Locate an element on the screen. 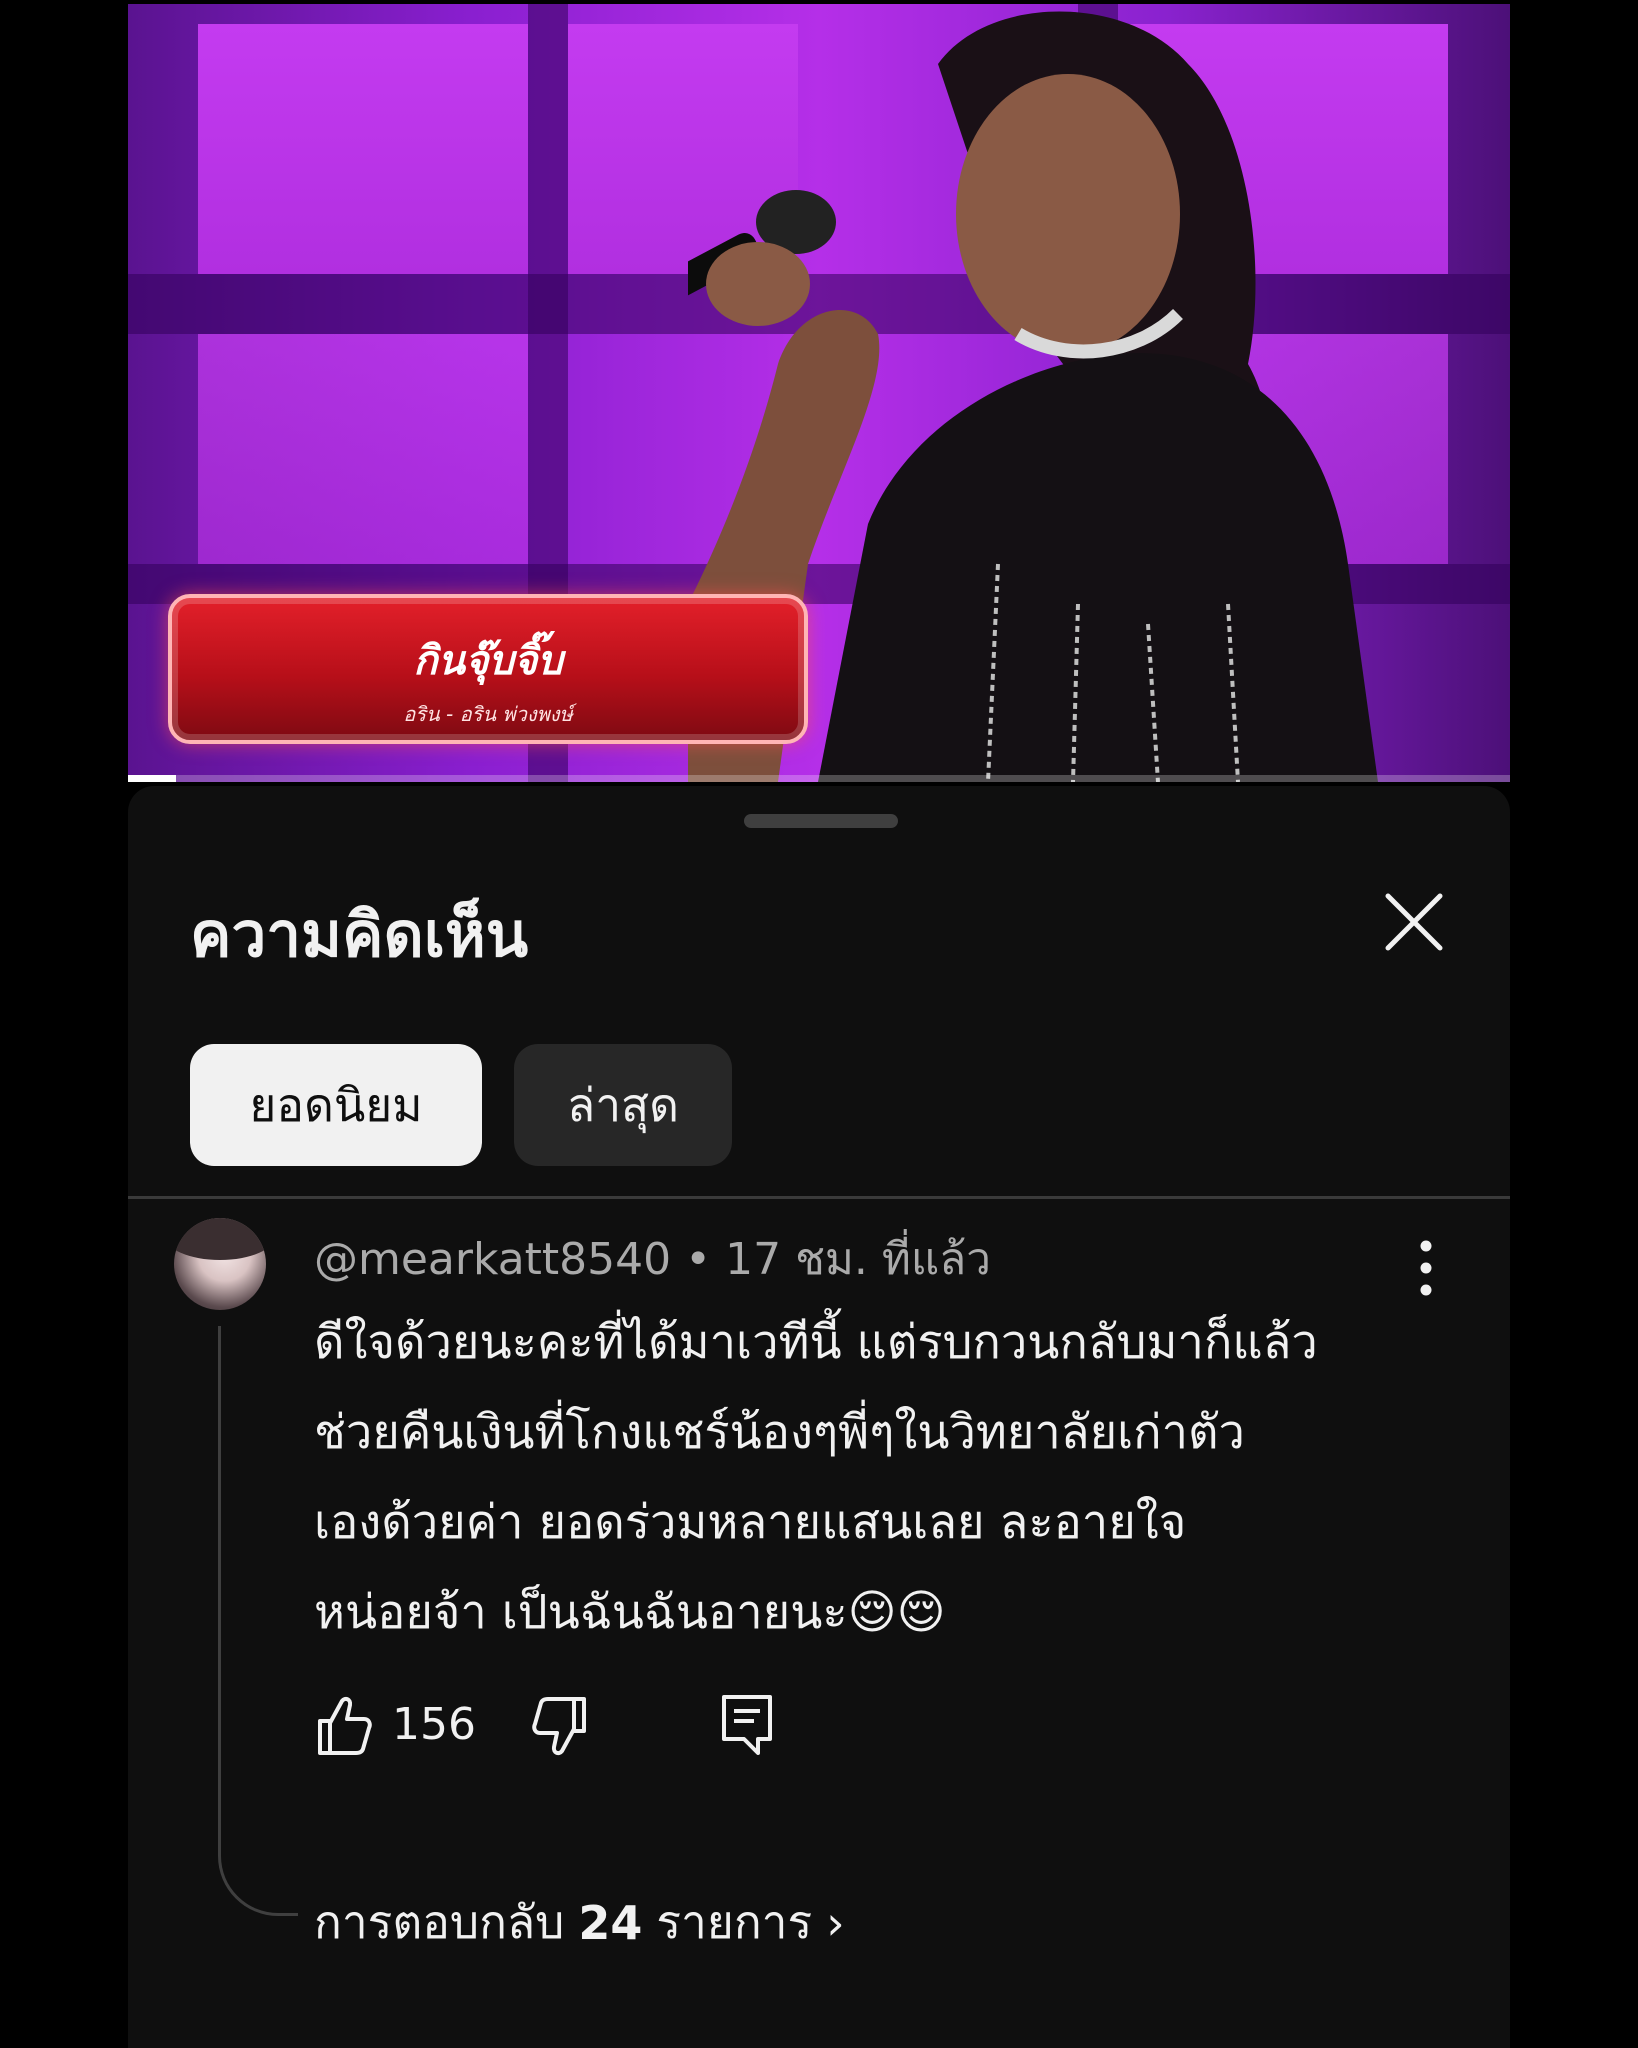  replies-count: 24 is located at coordinates (610, 1922).